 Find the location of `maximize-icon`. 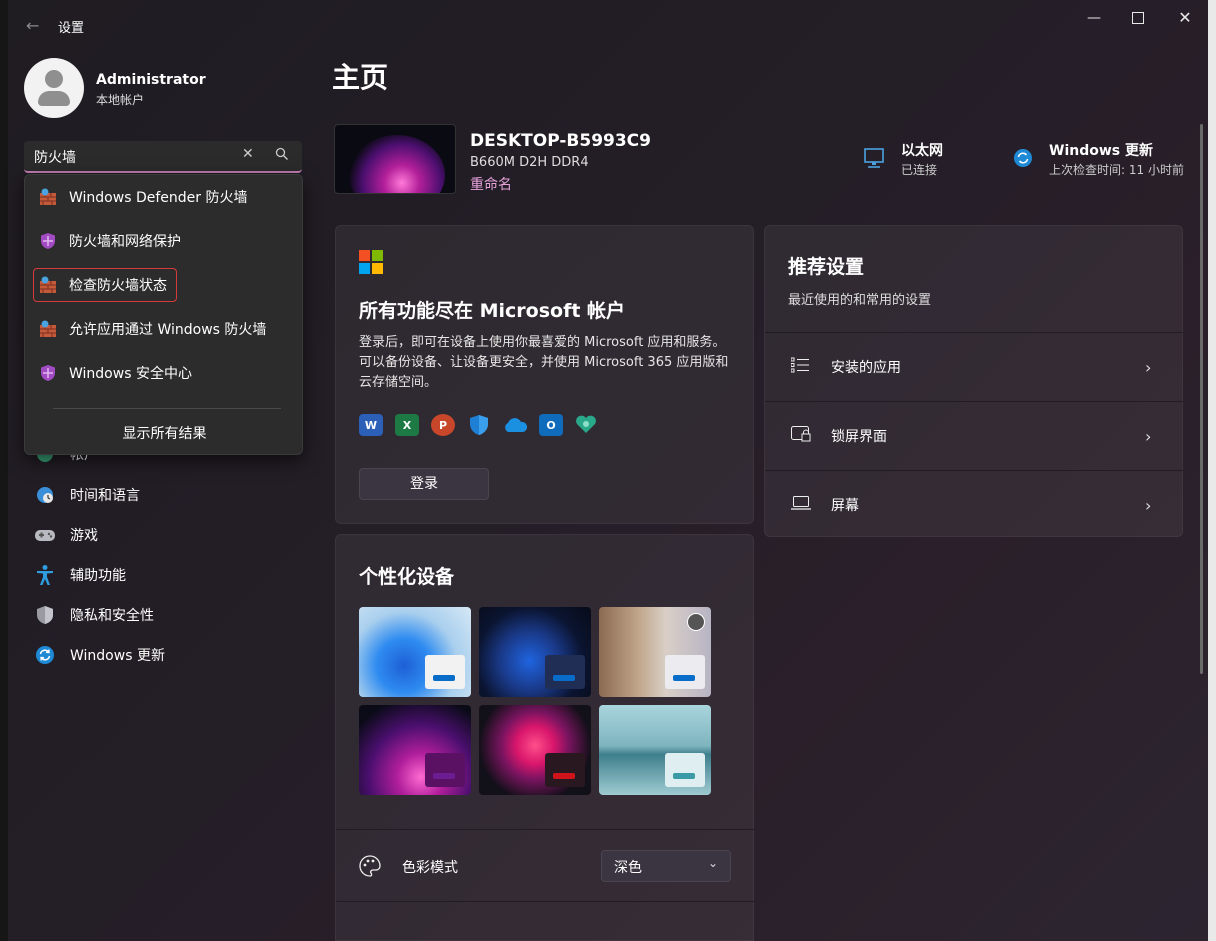

maximize-icon is located at coordinates (1138, 18).